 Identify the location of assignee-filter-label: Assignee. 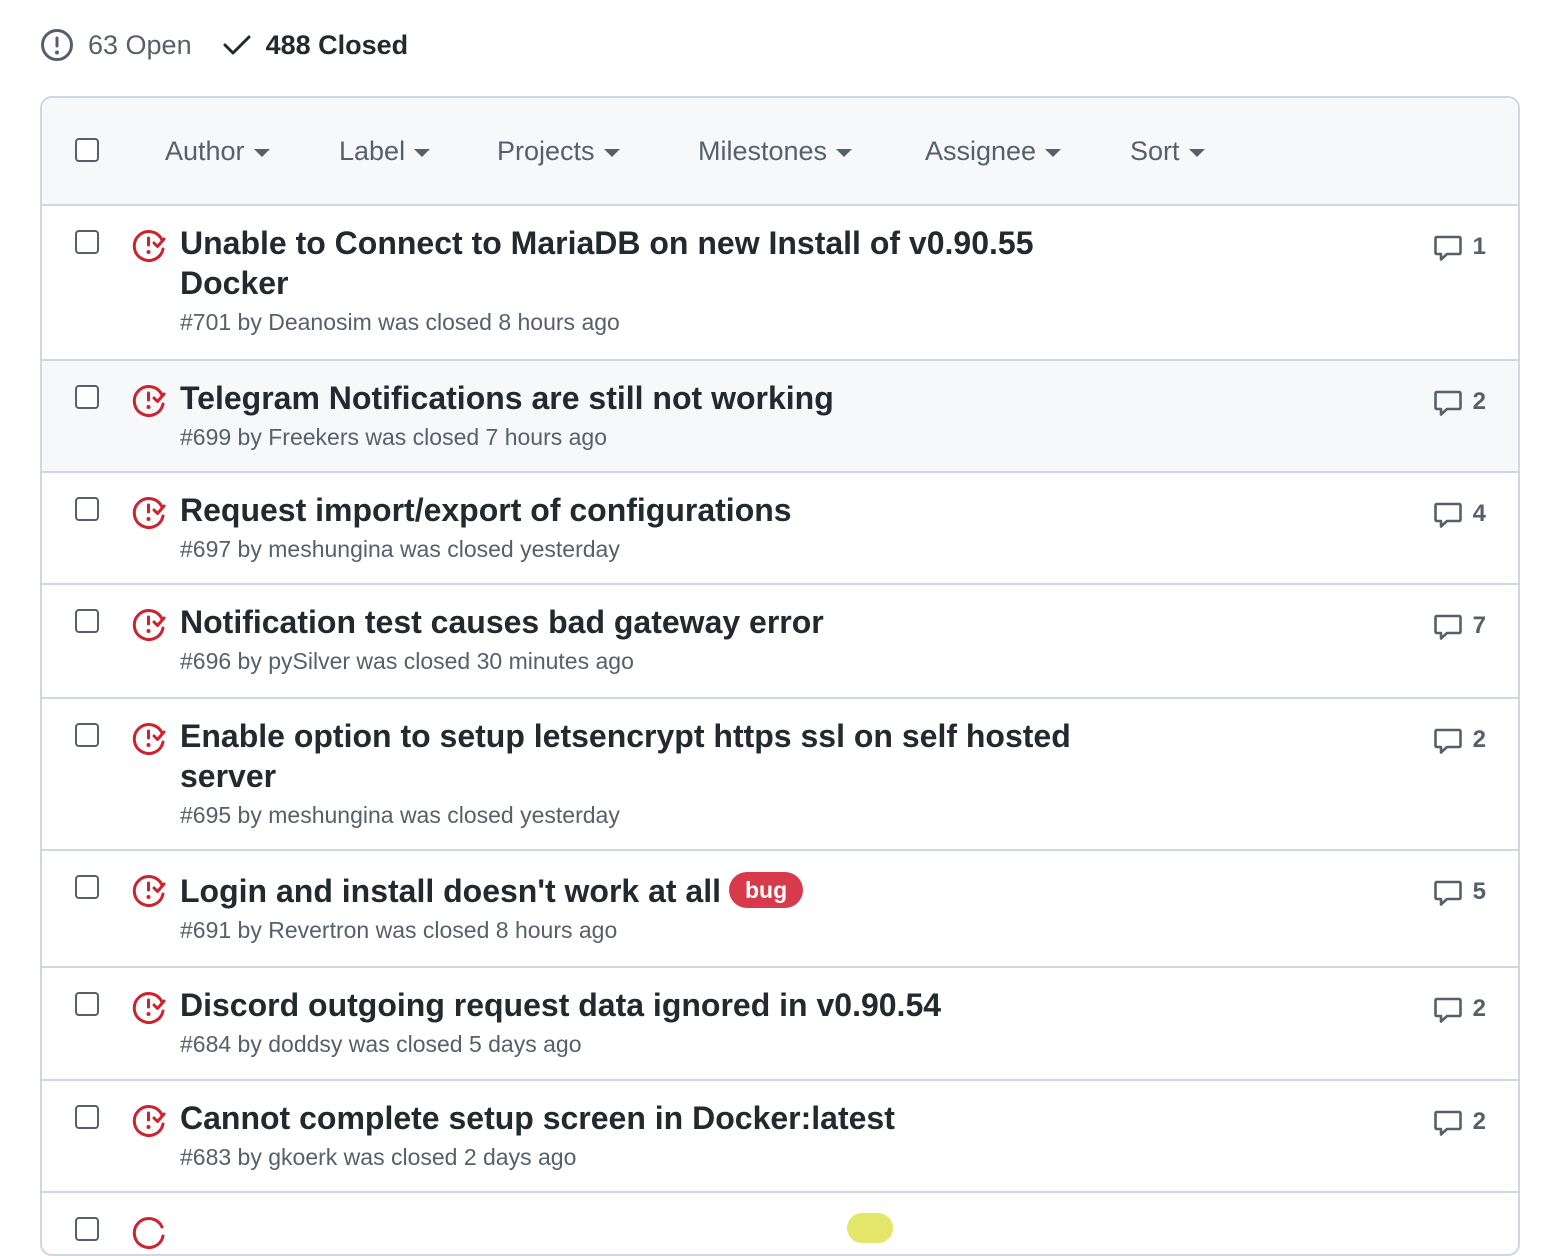
(981, 151).